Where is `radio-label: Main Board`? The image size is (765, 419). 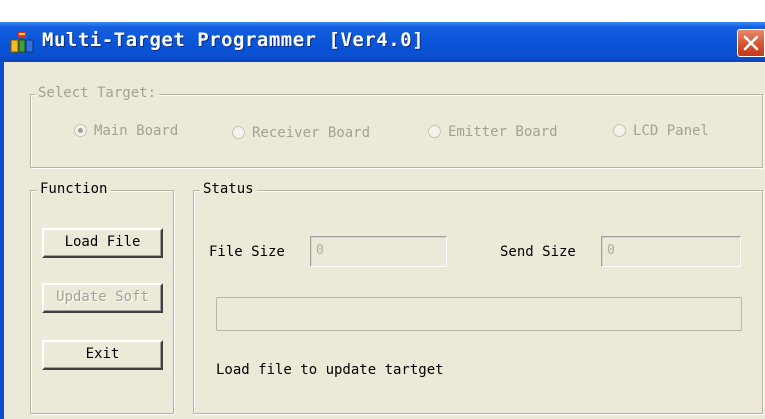
radio-label: Main Board is located at coordinates (136, 131).